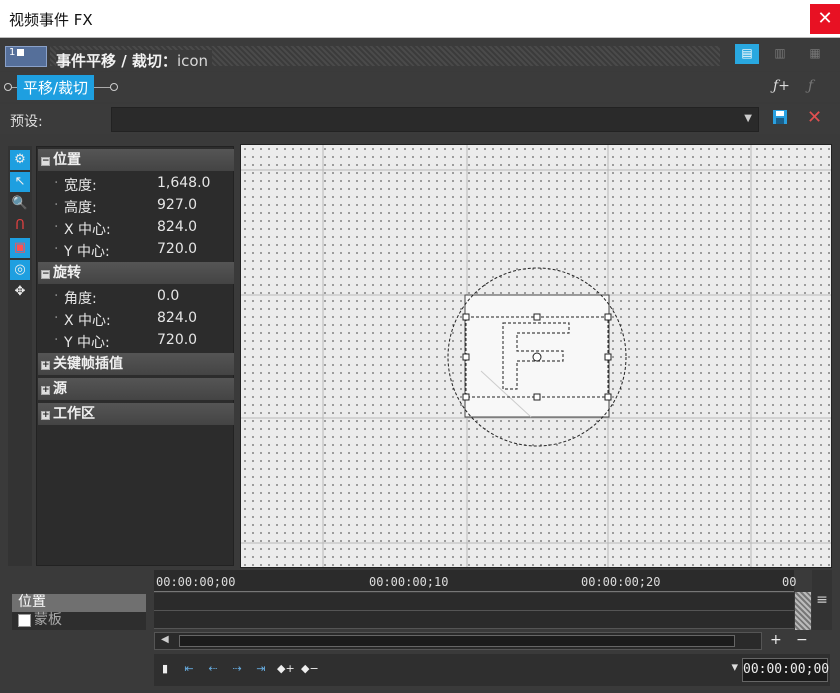 The width and height of the screenshot is (840, 693). What do you see at coordinates (237, 669) in the screenshot?
I see `next-keyframe-icon: ⇢` at bounding box center [237, 669].